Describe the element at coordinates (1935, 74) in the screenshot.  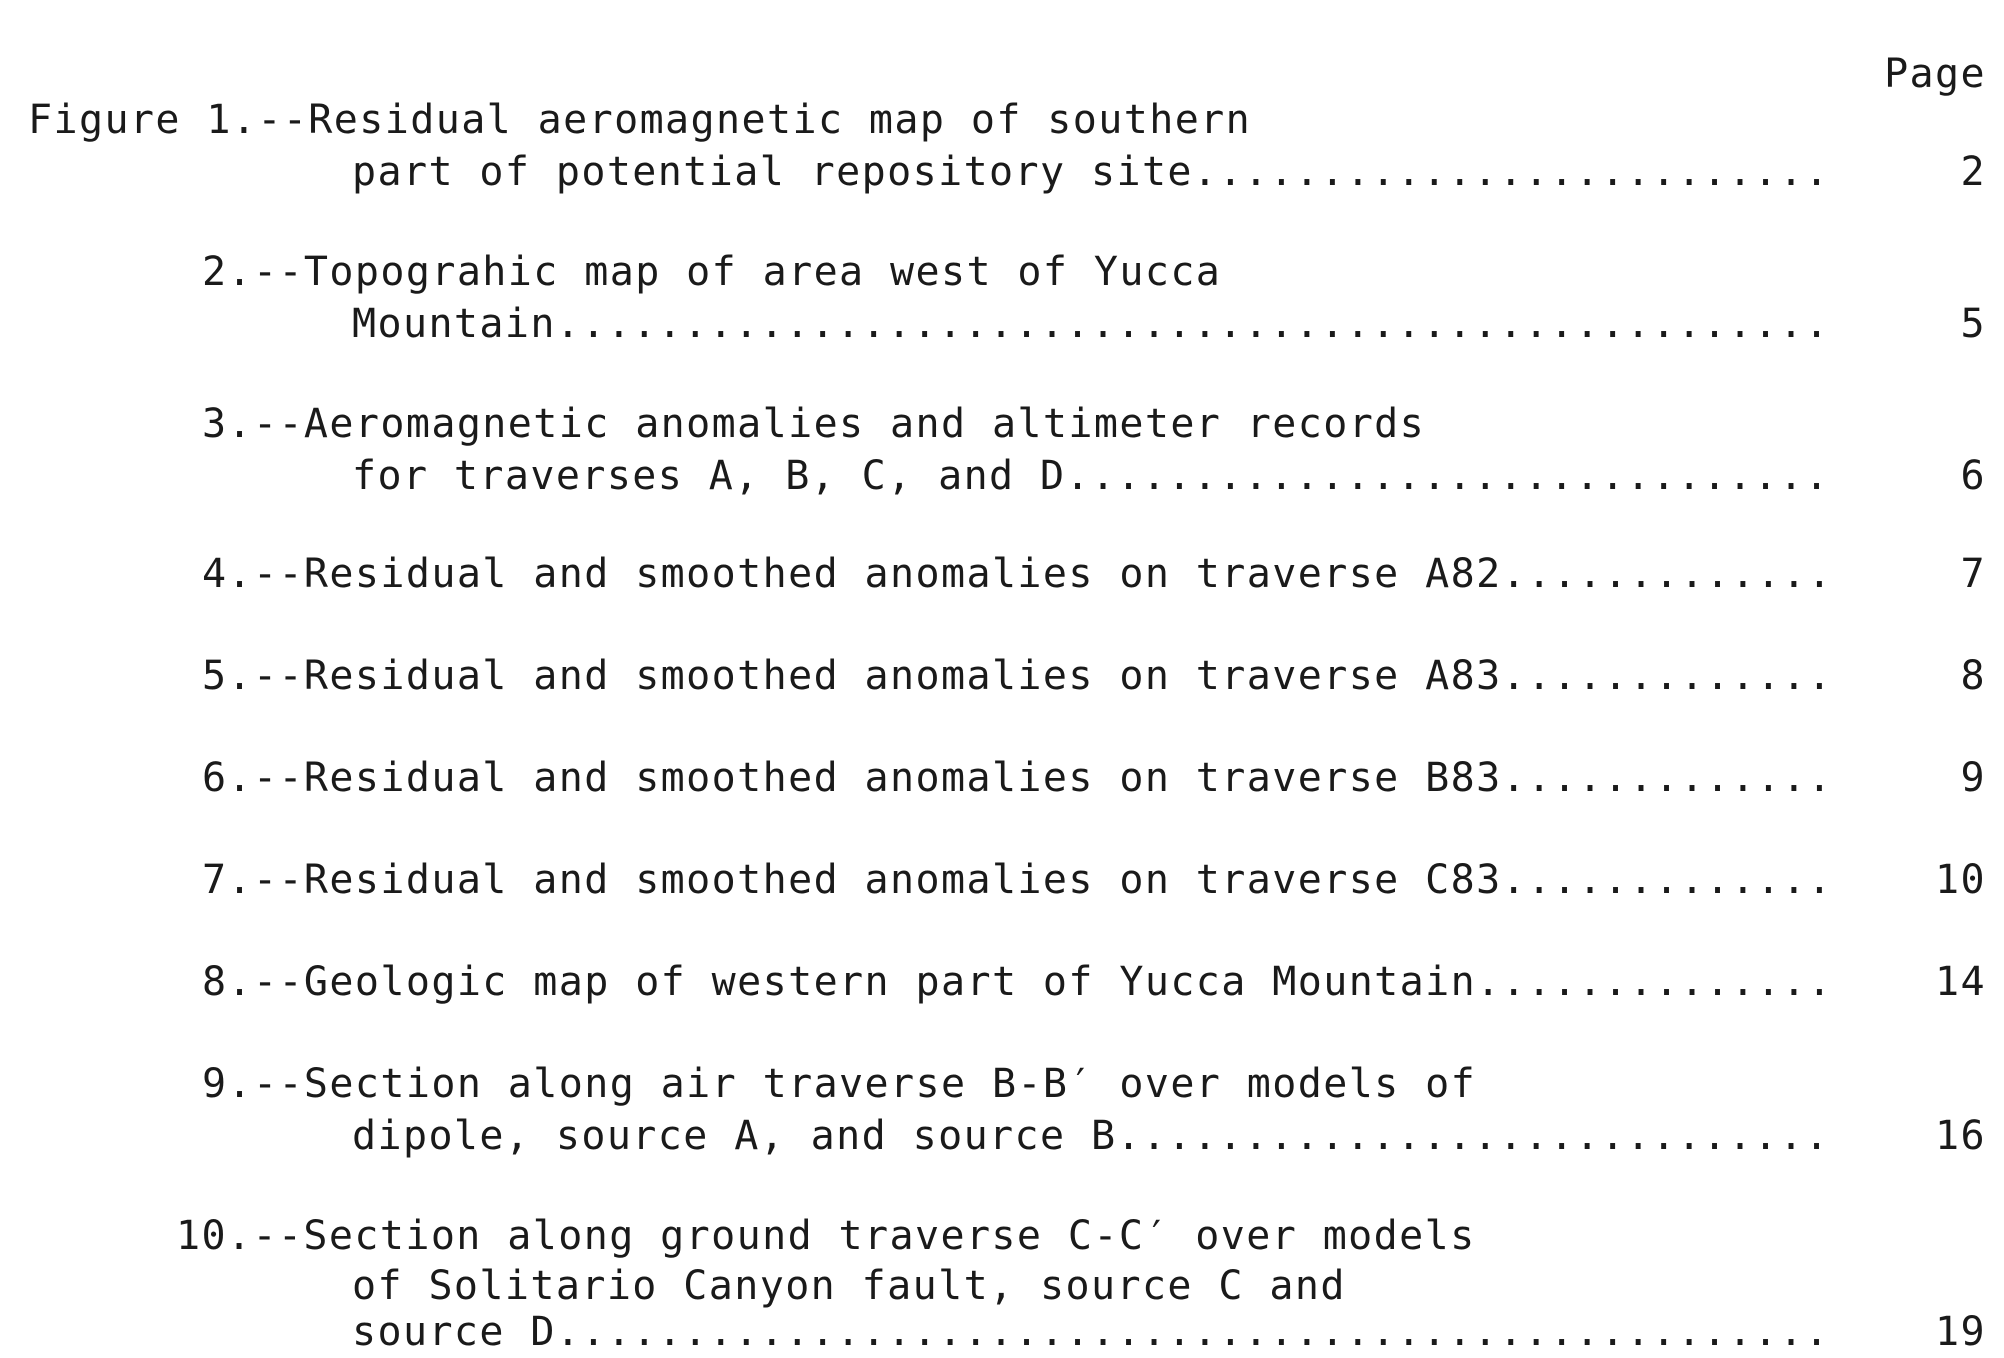
I see `page-column-header: Page` at that location.